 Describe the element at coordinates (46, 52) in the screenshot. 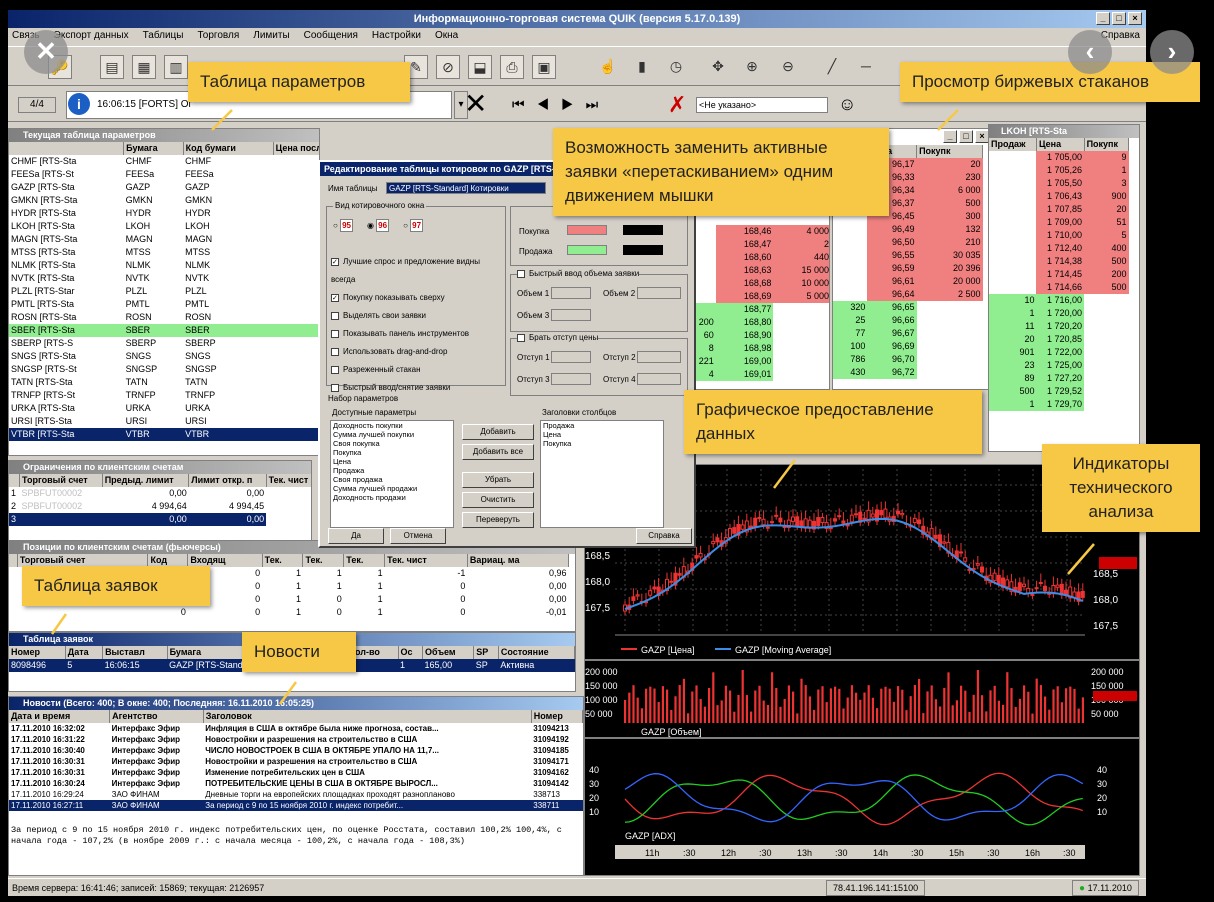

I see `close-viewer-button: ✕` at that location.